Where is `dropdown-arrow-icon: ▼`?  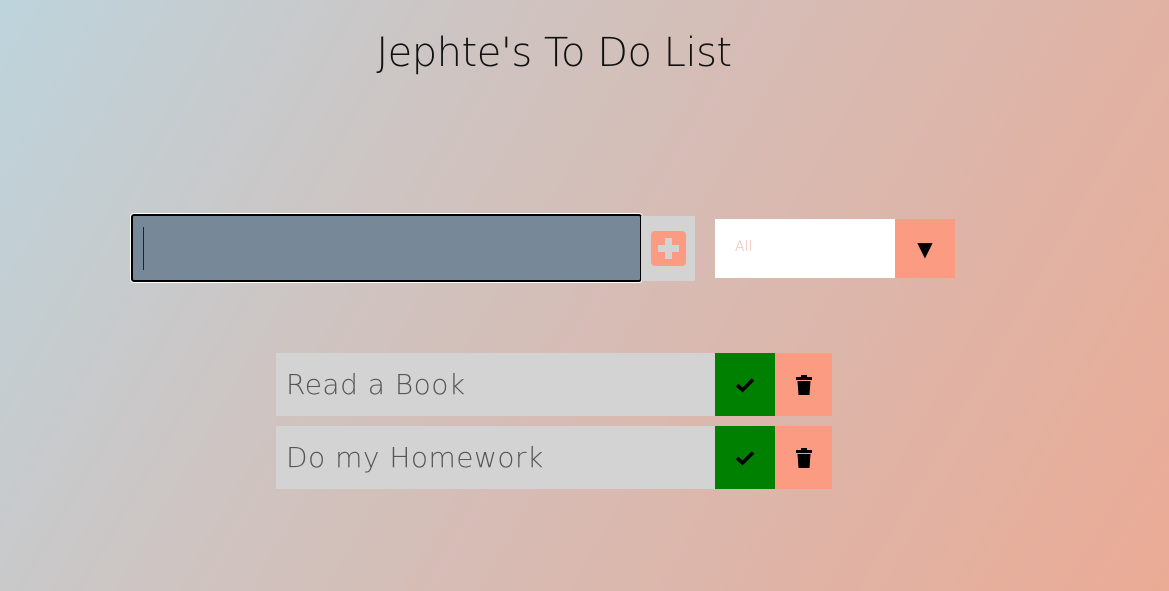
dropdown-arrow-icon: ▼ is located at coordinates (925, 248).